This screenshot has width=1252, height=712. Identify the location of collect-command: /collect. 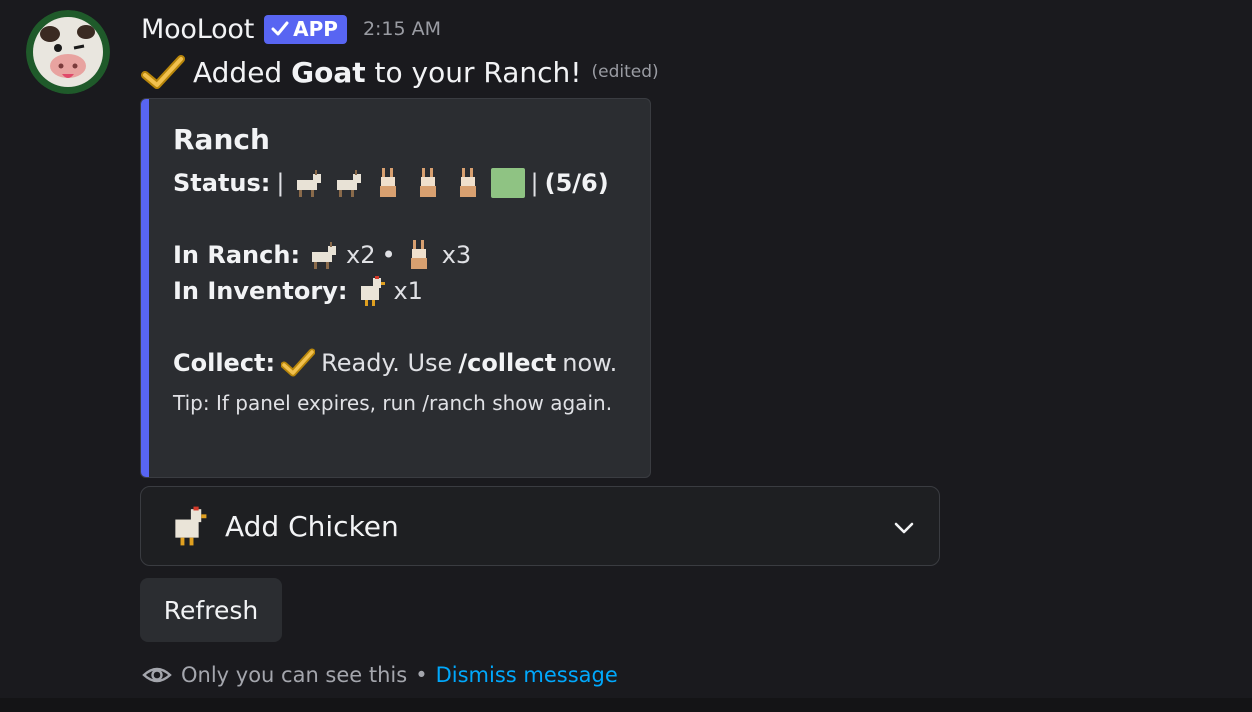
(507, 363).